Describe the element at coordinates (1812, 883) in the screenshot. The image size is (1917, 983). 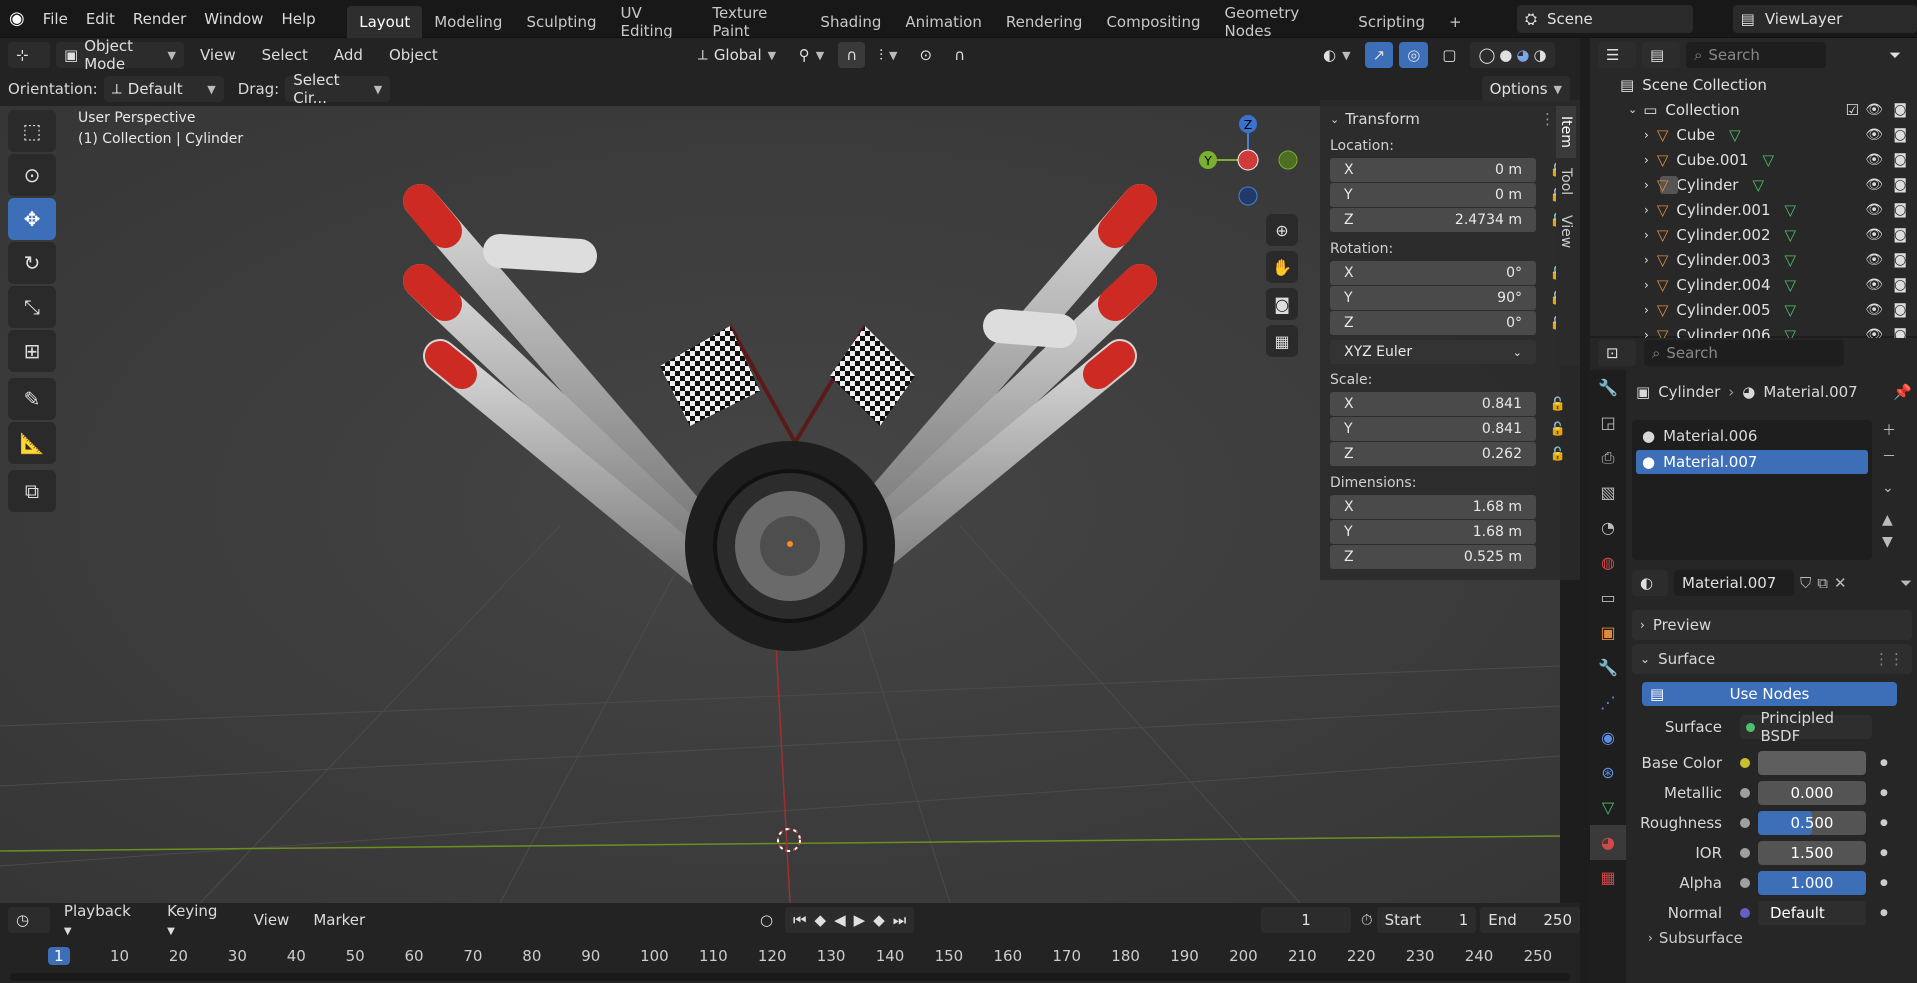
I see `param-value-field: 1.000` at that location.